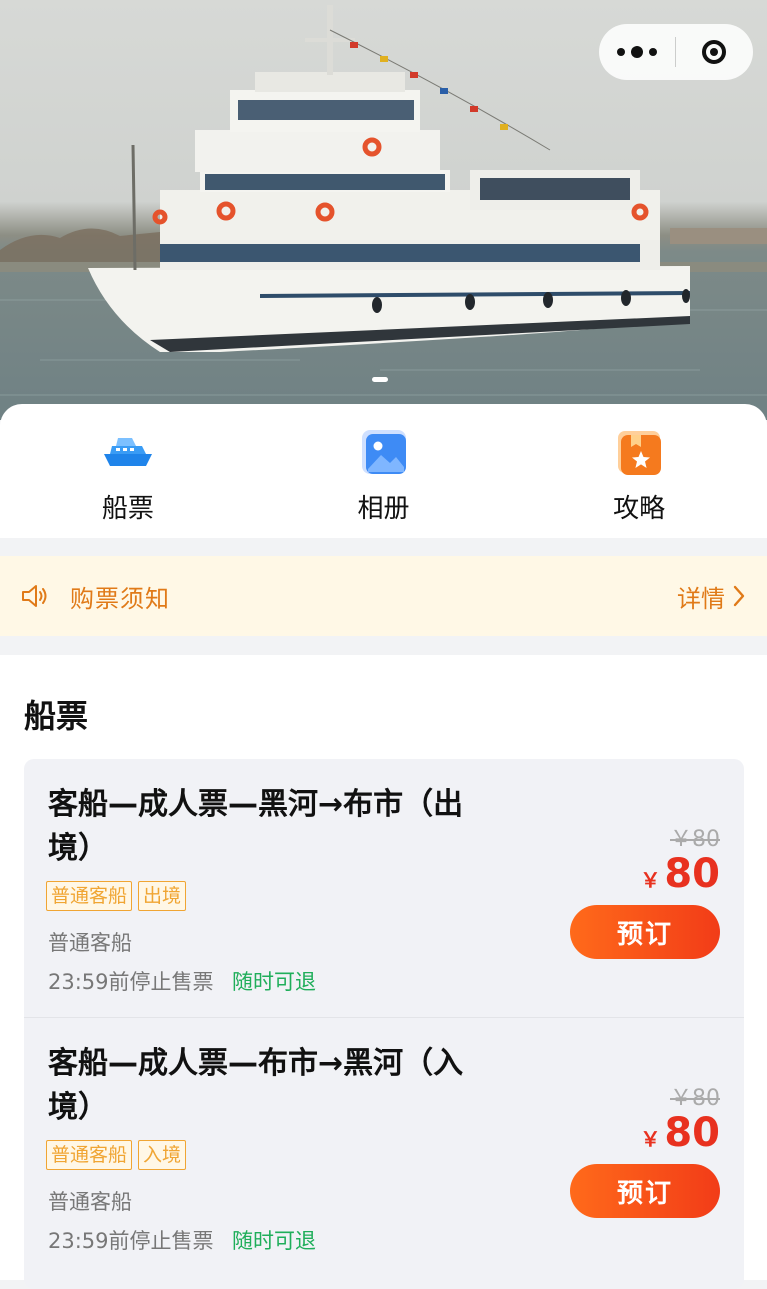  What do you see at coordinates (256, 1085) in the screenshot?
I see `ticket-name: 客船—成人票—布市→黑河（入境）` at bounding box center [256, 1085].